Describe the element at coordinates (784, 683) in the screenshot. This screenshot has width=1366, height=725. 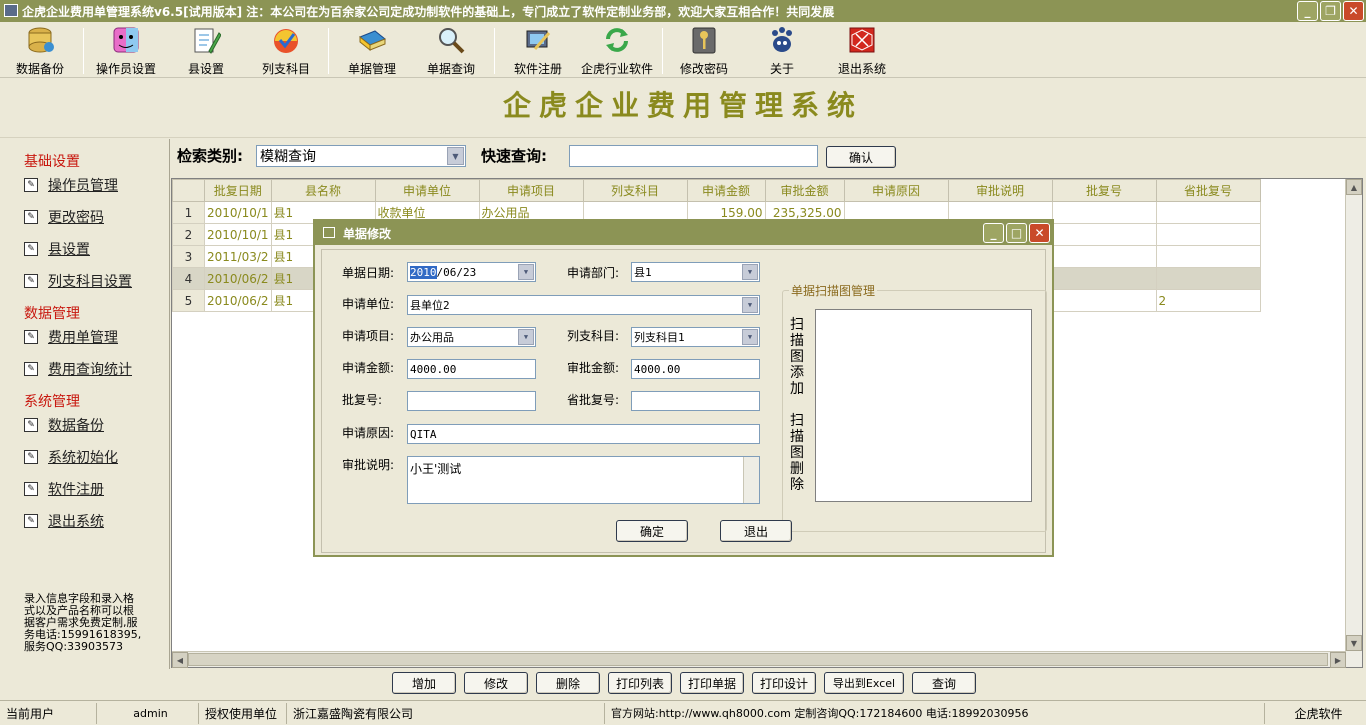
I see `print-design-button: 打印设计` at that location.